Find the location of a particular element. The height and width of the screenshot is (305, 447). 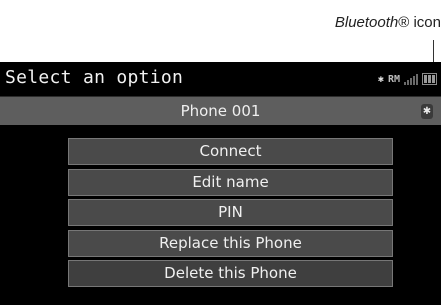

status-area: ✱ RM is located at coordinates (407, 79).